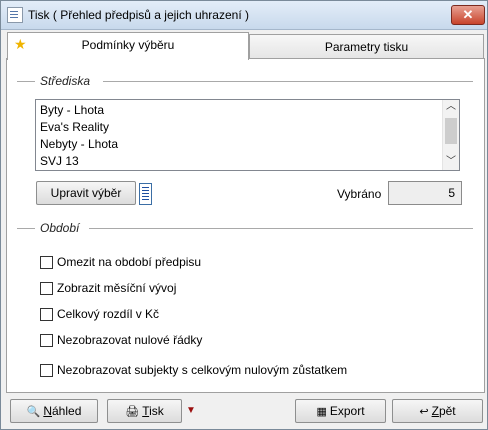  What do you see at coordinates (435, 411) in the screenshot?
I see `back-accel: Z` at bounding box center [435, 411].